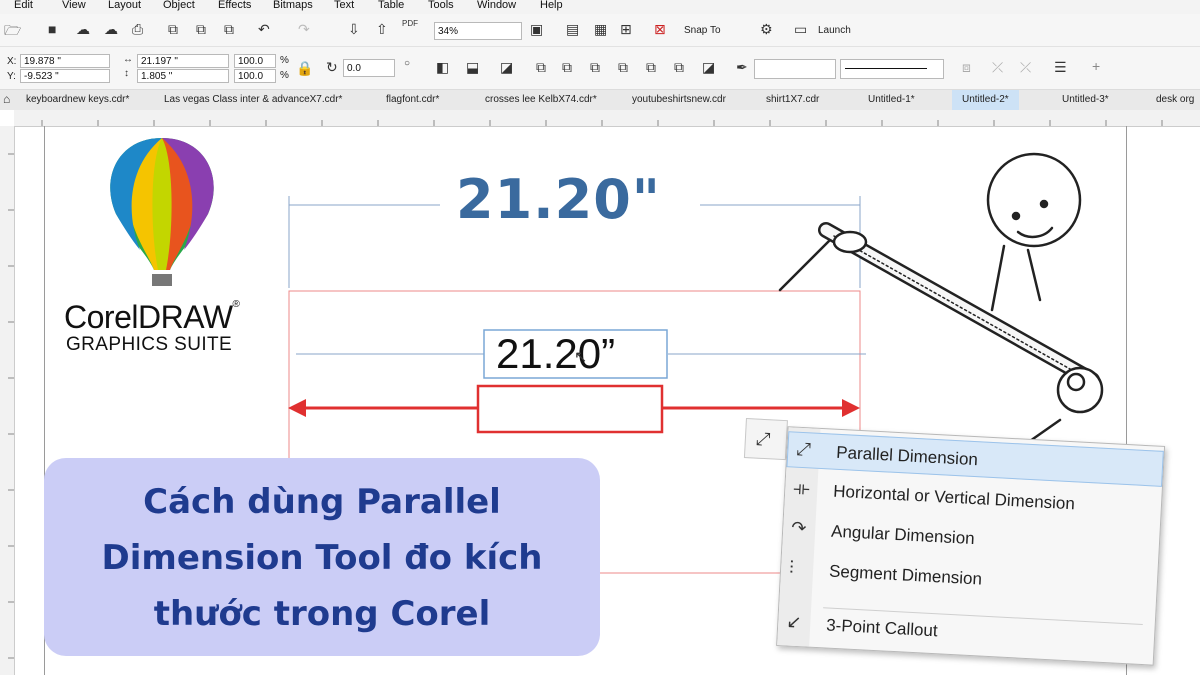 This screenshot has height=681, width=1200. I want to click on combine-icon: ⤫, so click(997, 67).